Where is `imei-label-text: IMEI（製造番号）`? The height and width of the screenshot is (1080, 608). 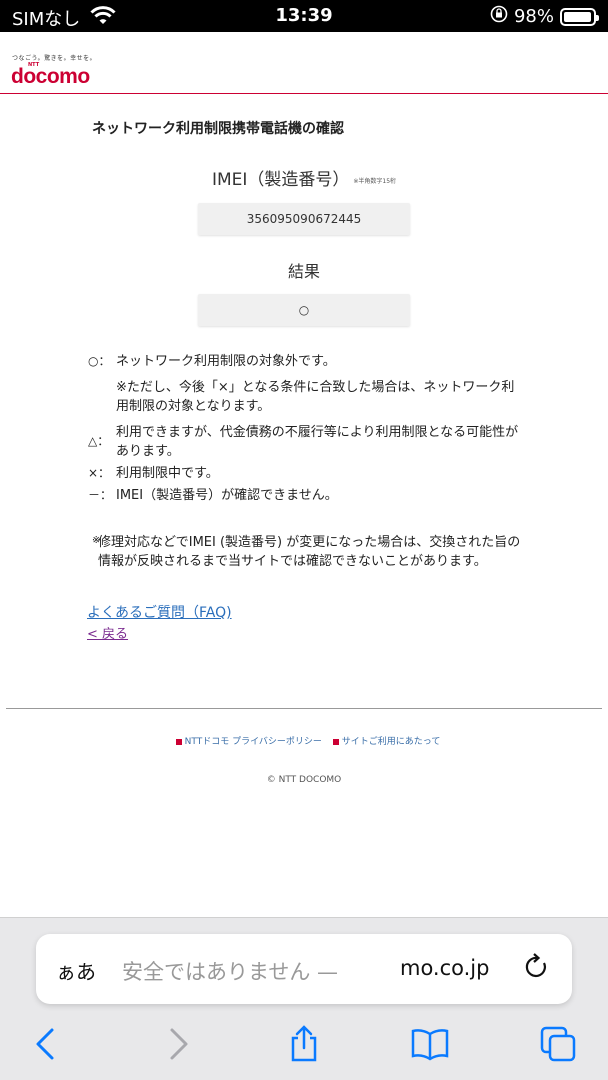 imei-label-text: IMEI（製造番号） is located at coordinates (280, 180).